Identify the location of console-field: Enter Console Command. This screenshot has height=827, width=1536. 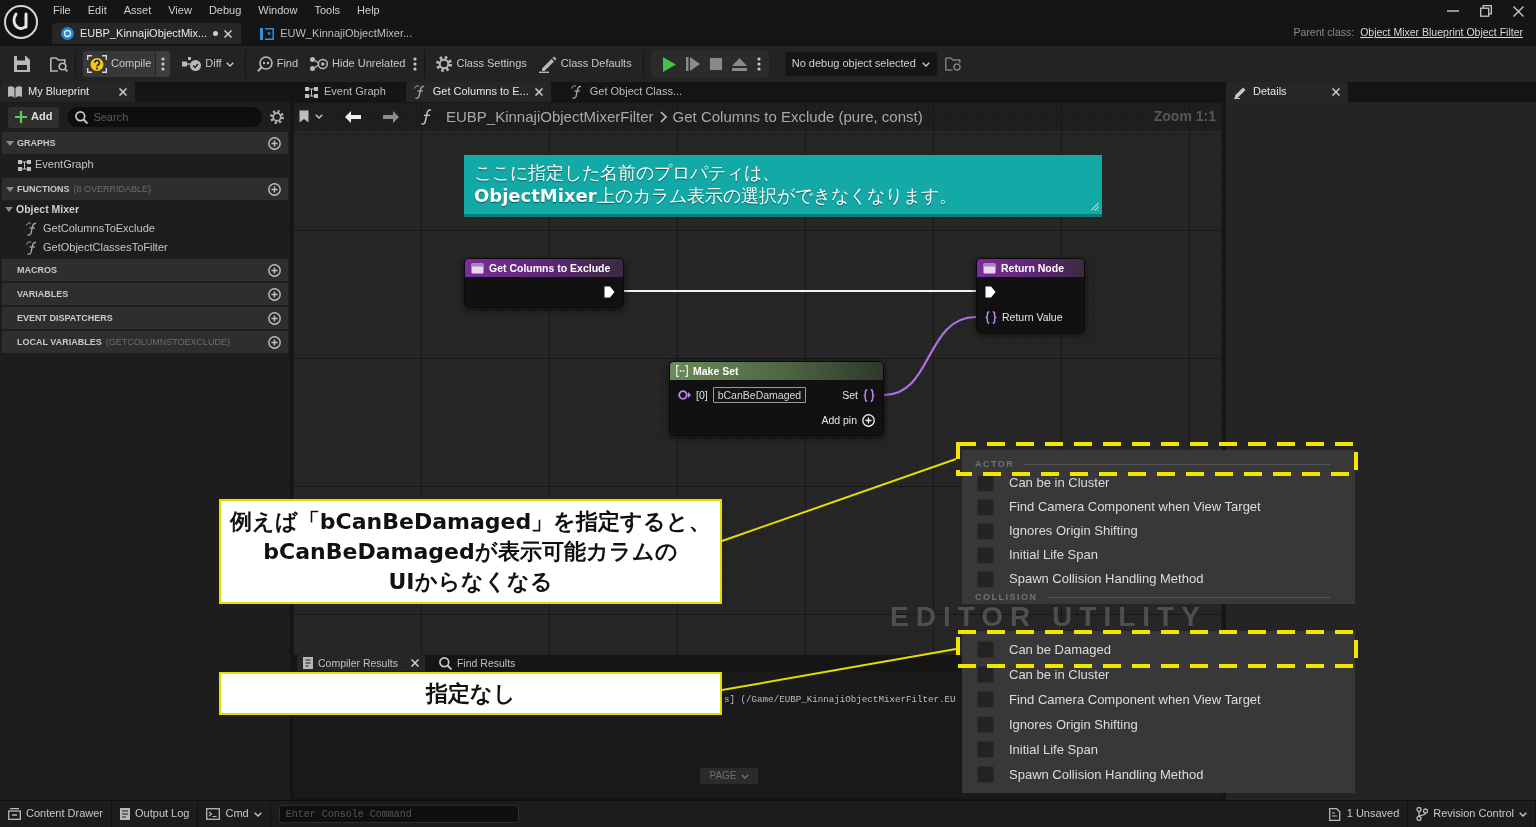
(398, 814).